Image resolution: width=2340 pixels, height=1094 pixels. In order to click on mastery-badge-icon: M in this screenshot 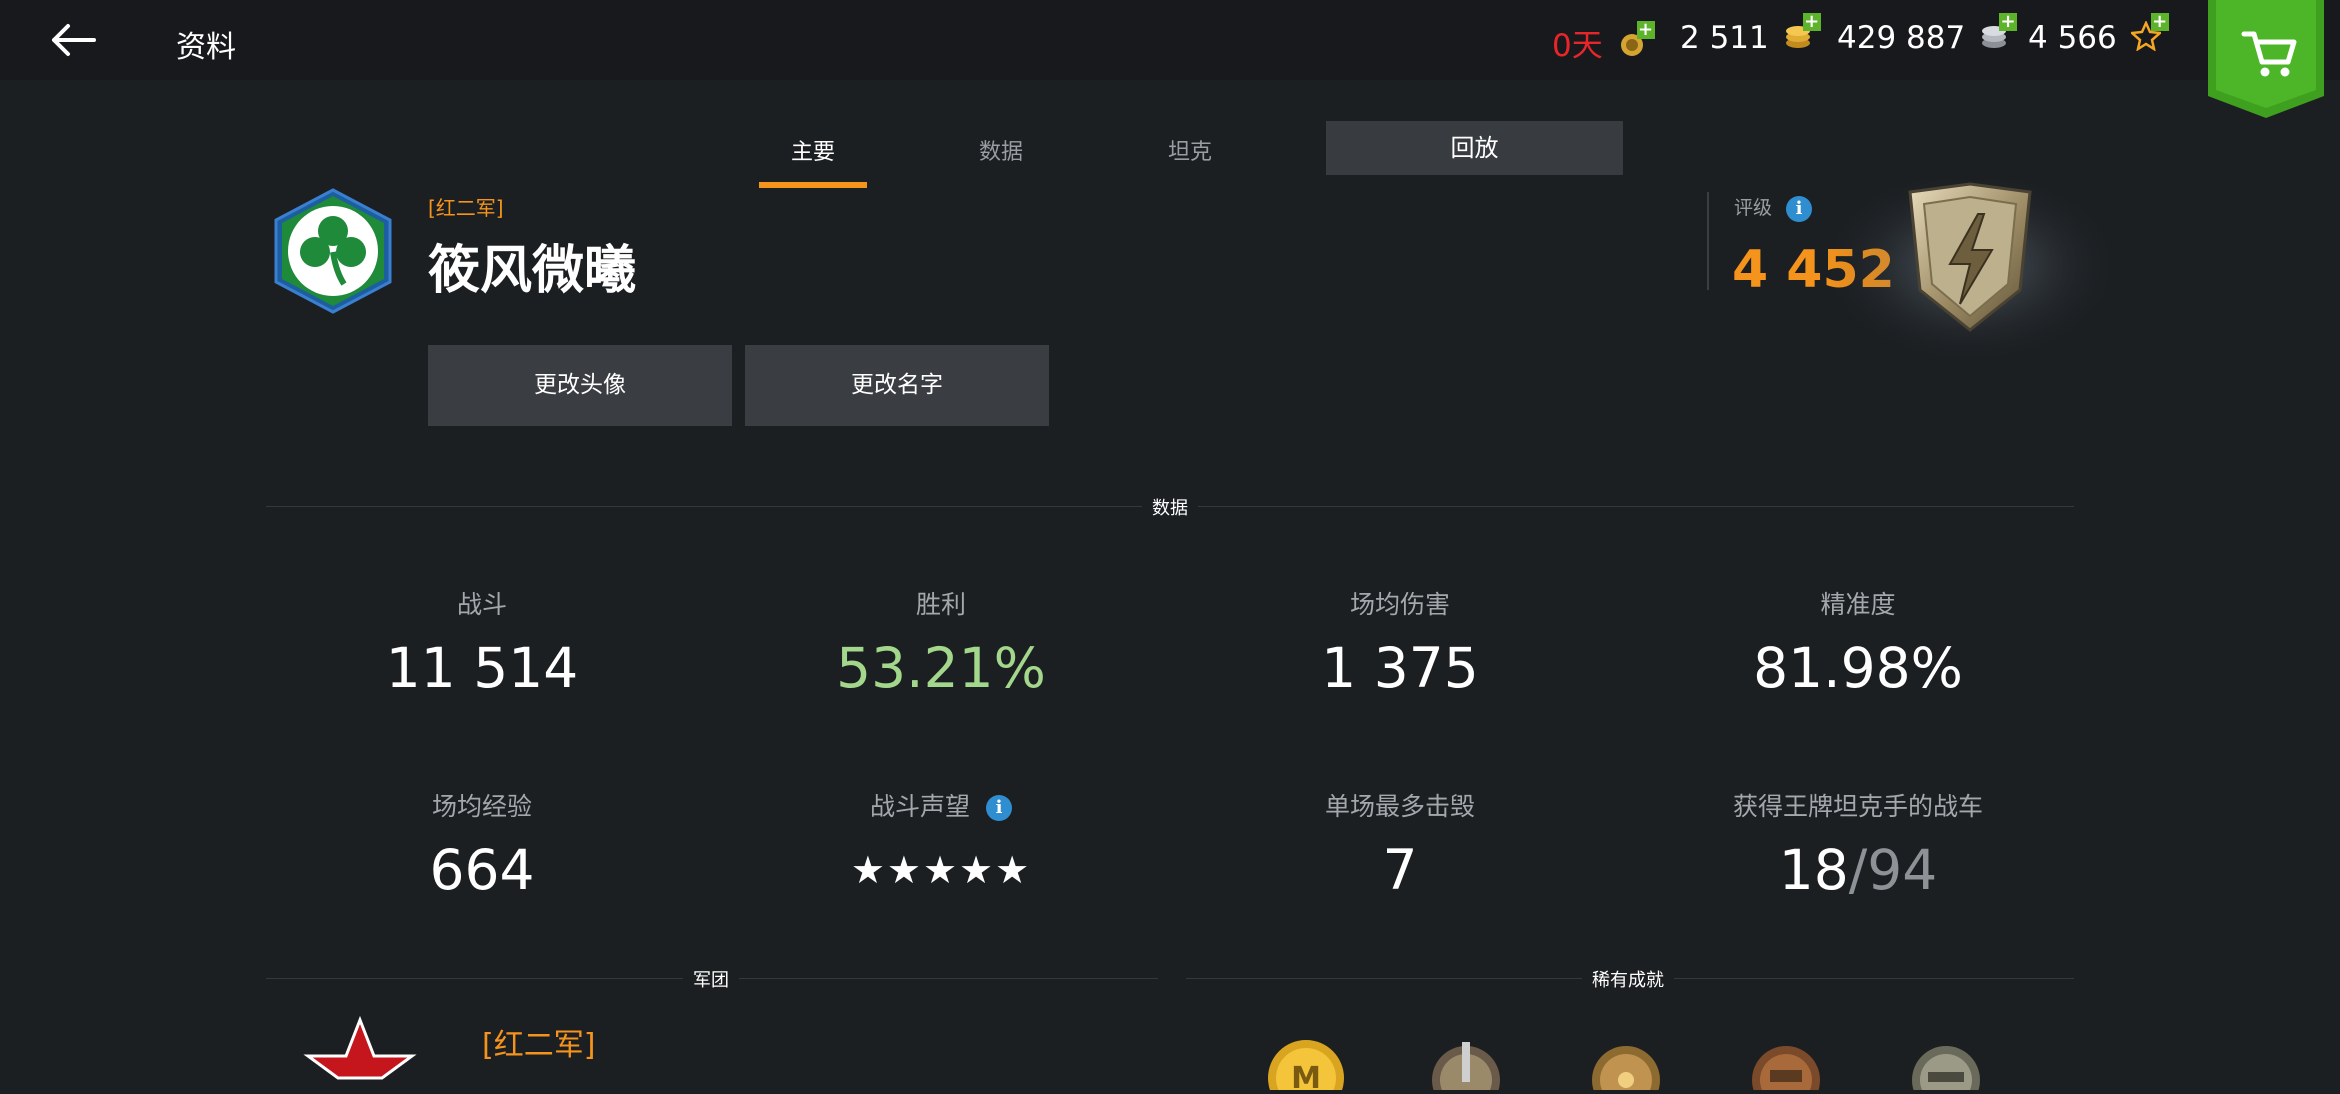, I will do `click(1306, 1062)`.